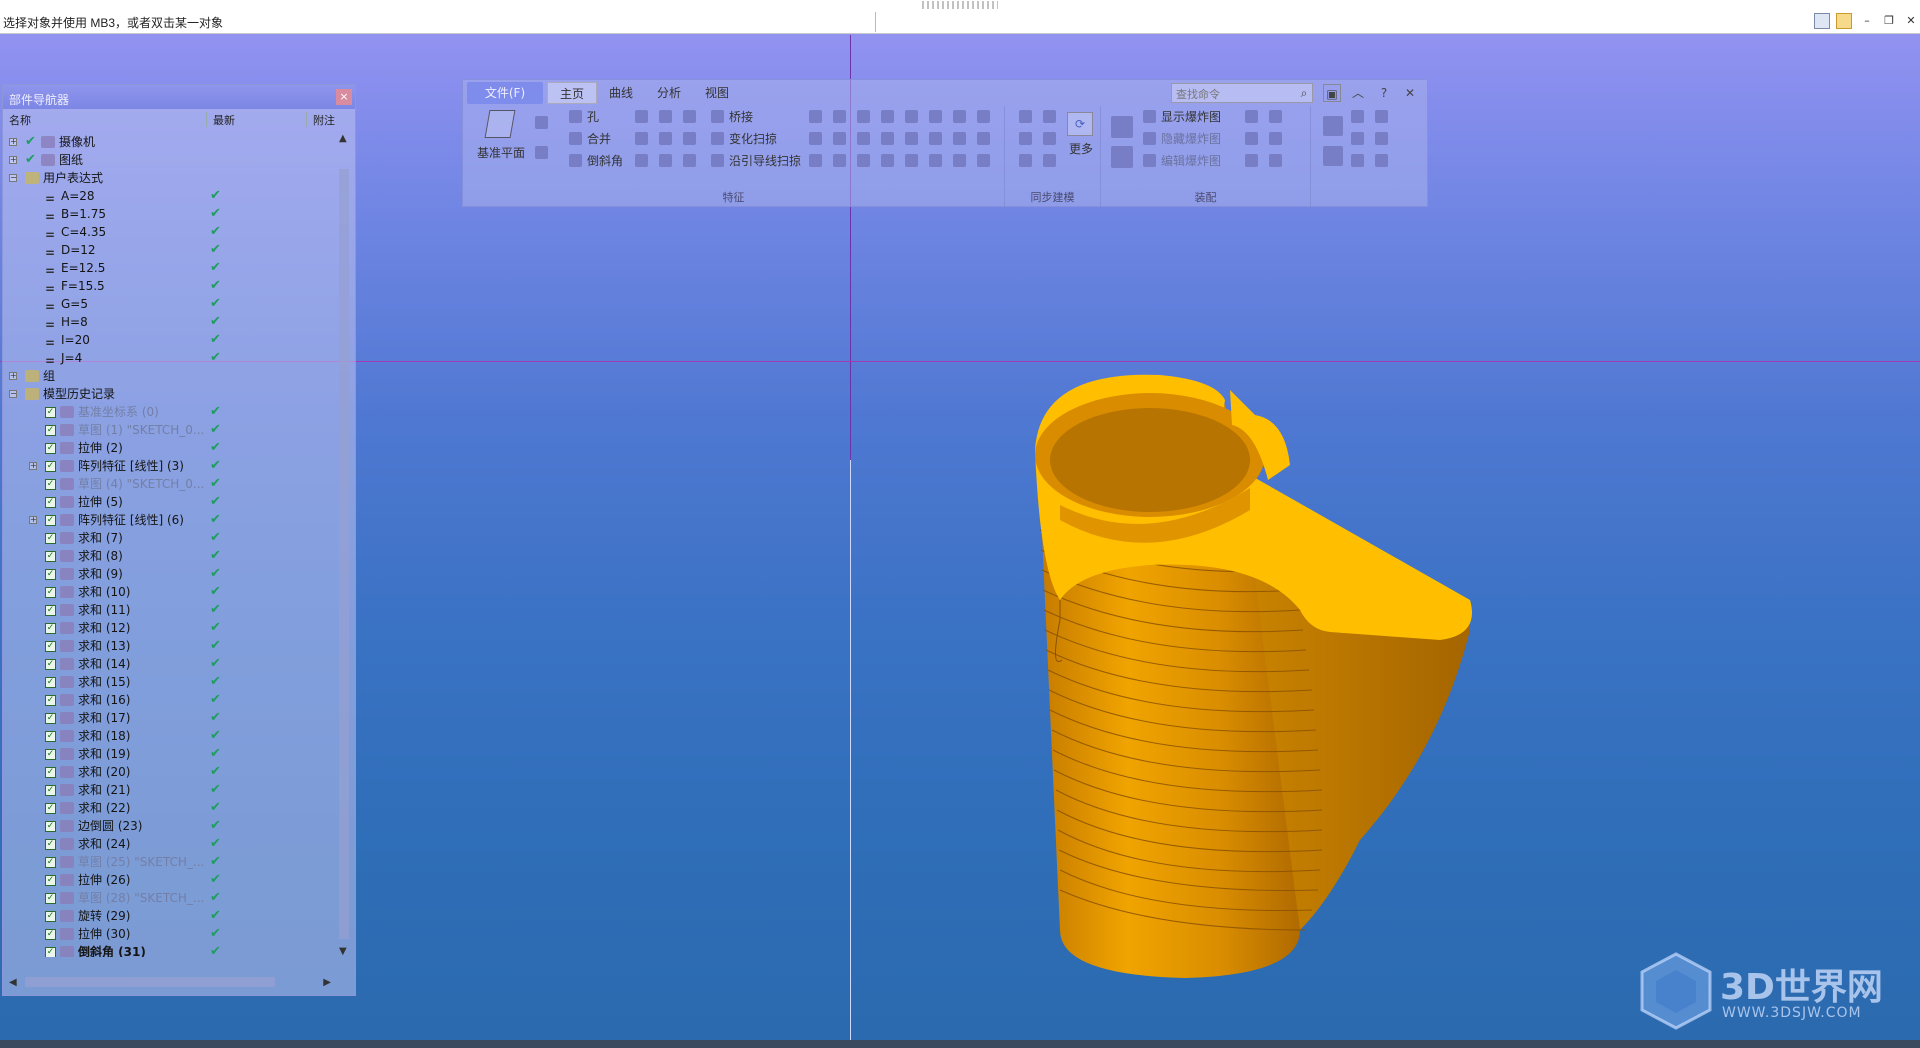  What do you see at coordinates (1275, 160) in the screenshot?
I see `mirror-assembly-icon` at bounding box center [1275, 160].